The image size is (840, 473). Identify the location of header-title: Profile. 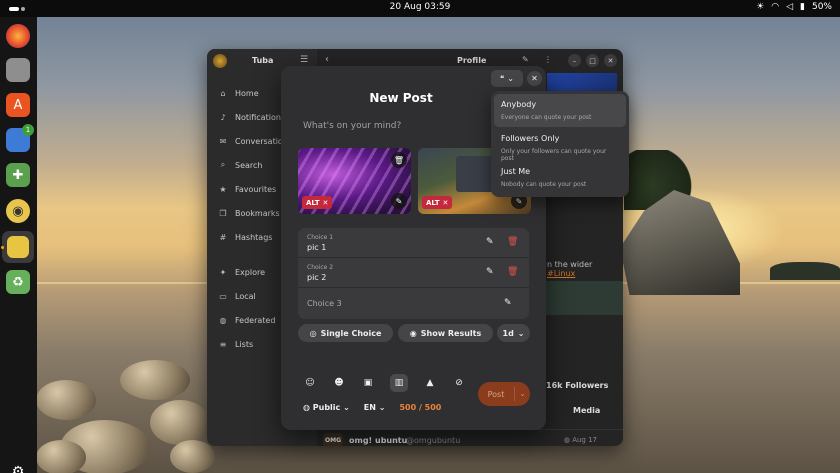
(472, 60).